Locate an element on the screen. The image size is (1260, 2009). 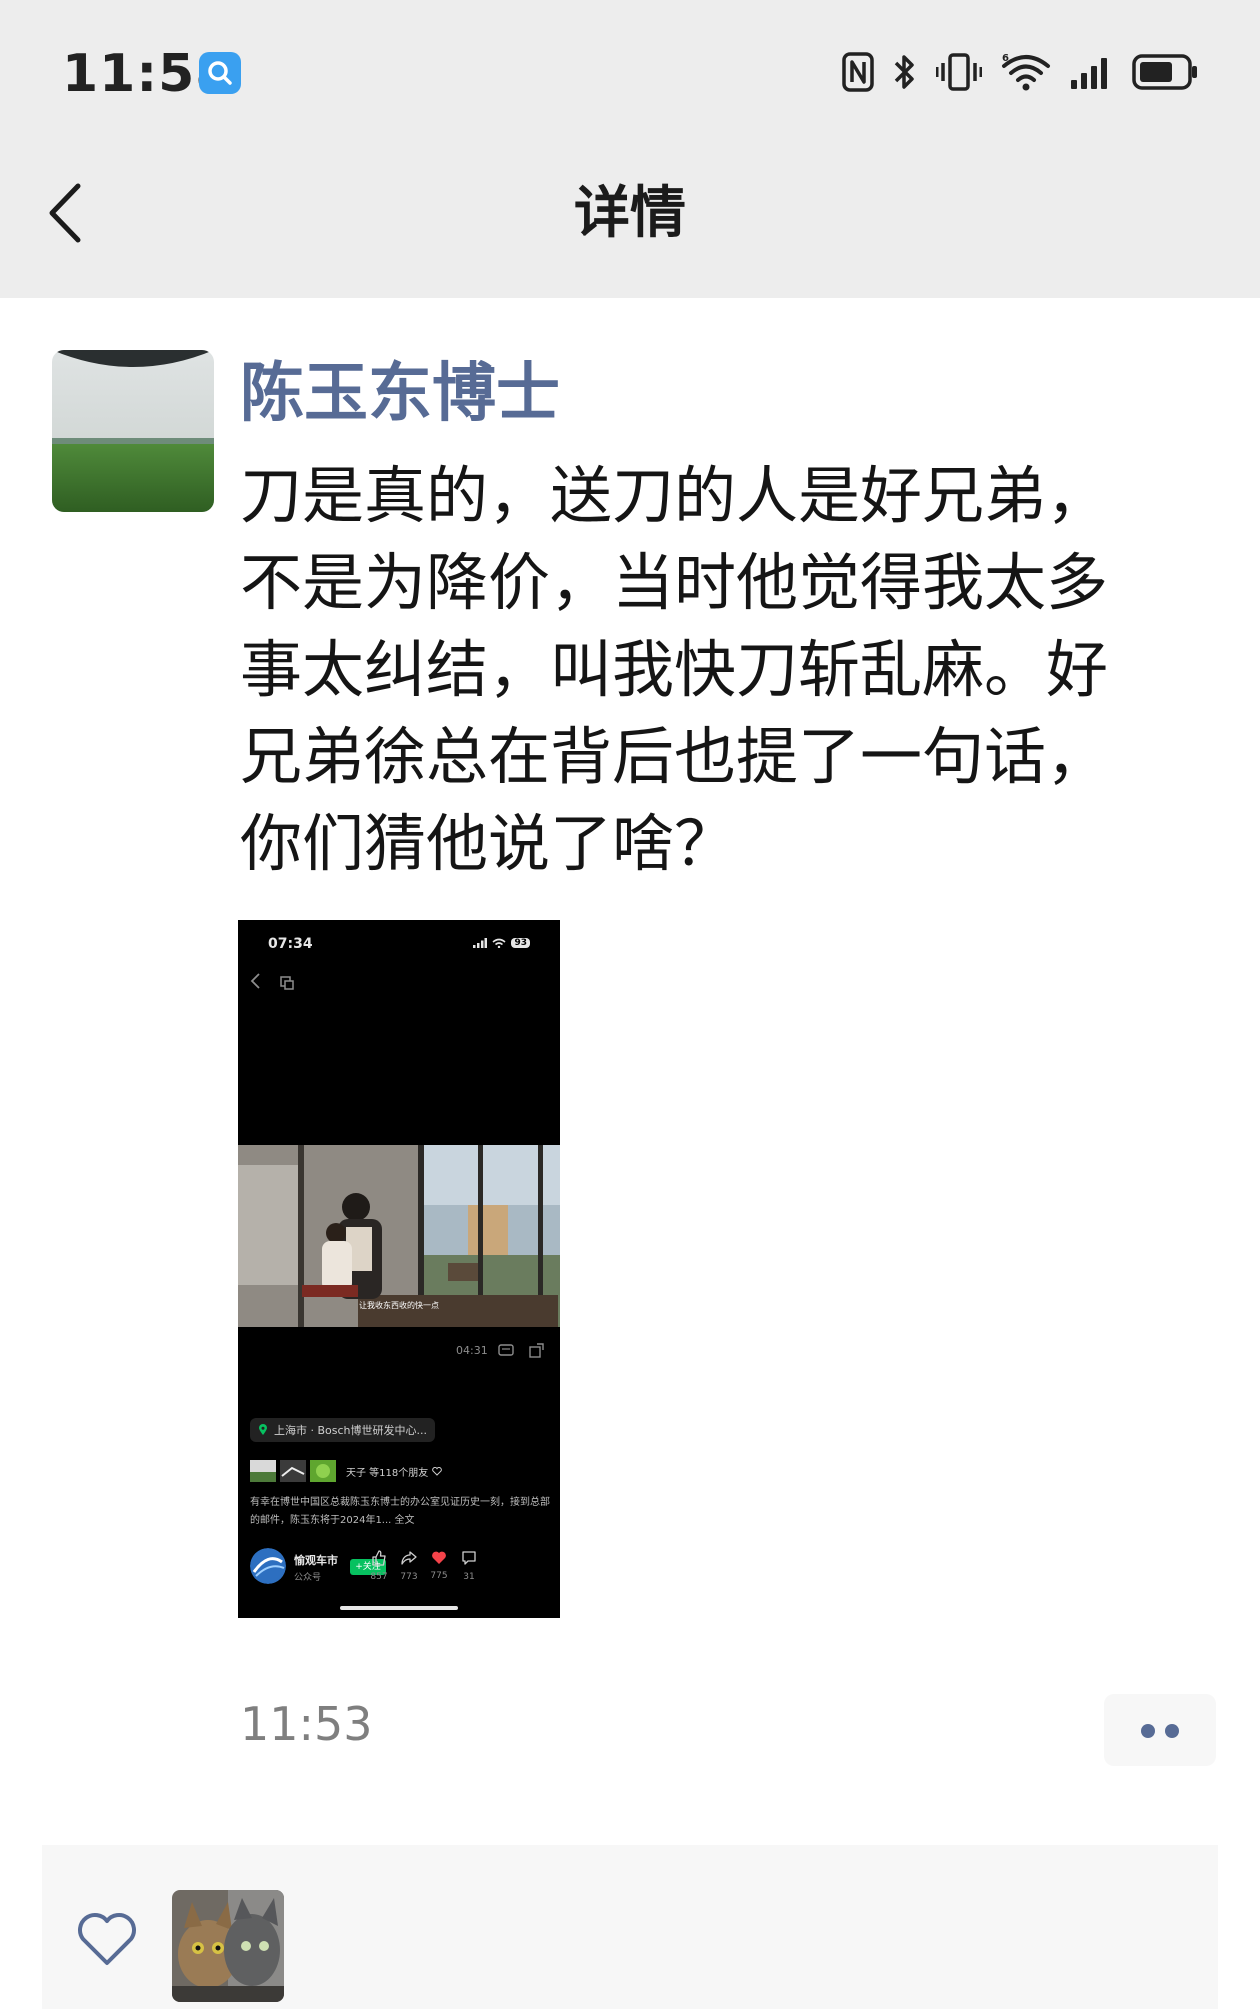
embedded-status-time: 07:34 is located at coordinates (290, 944).